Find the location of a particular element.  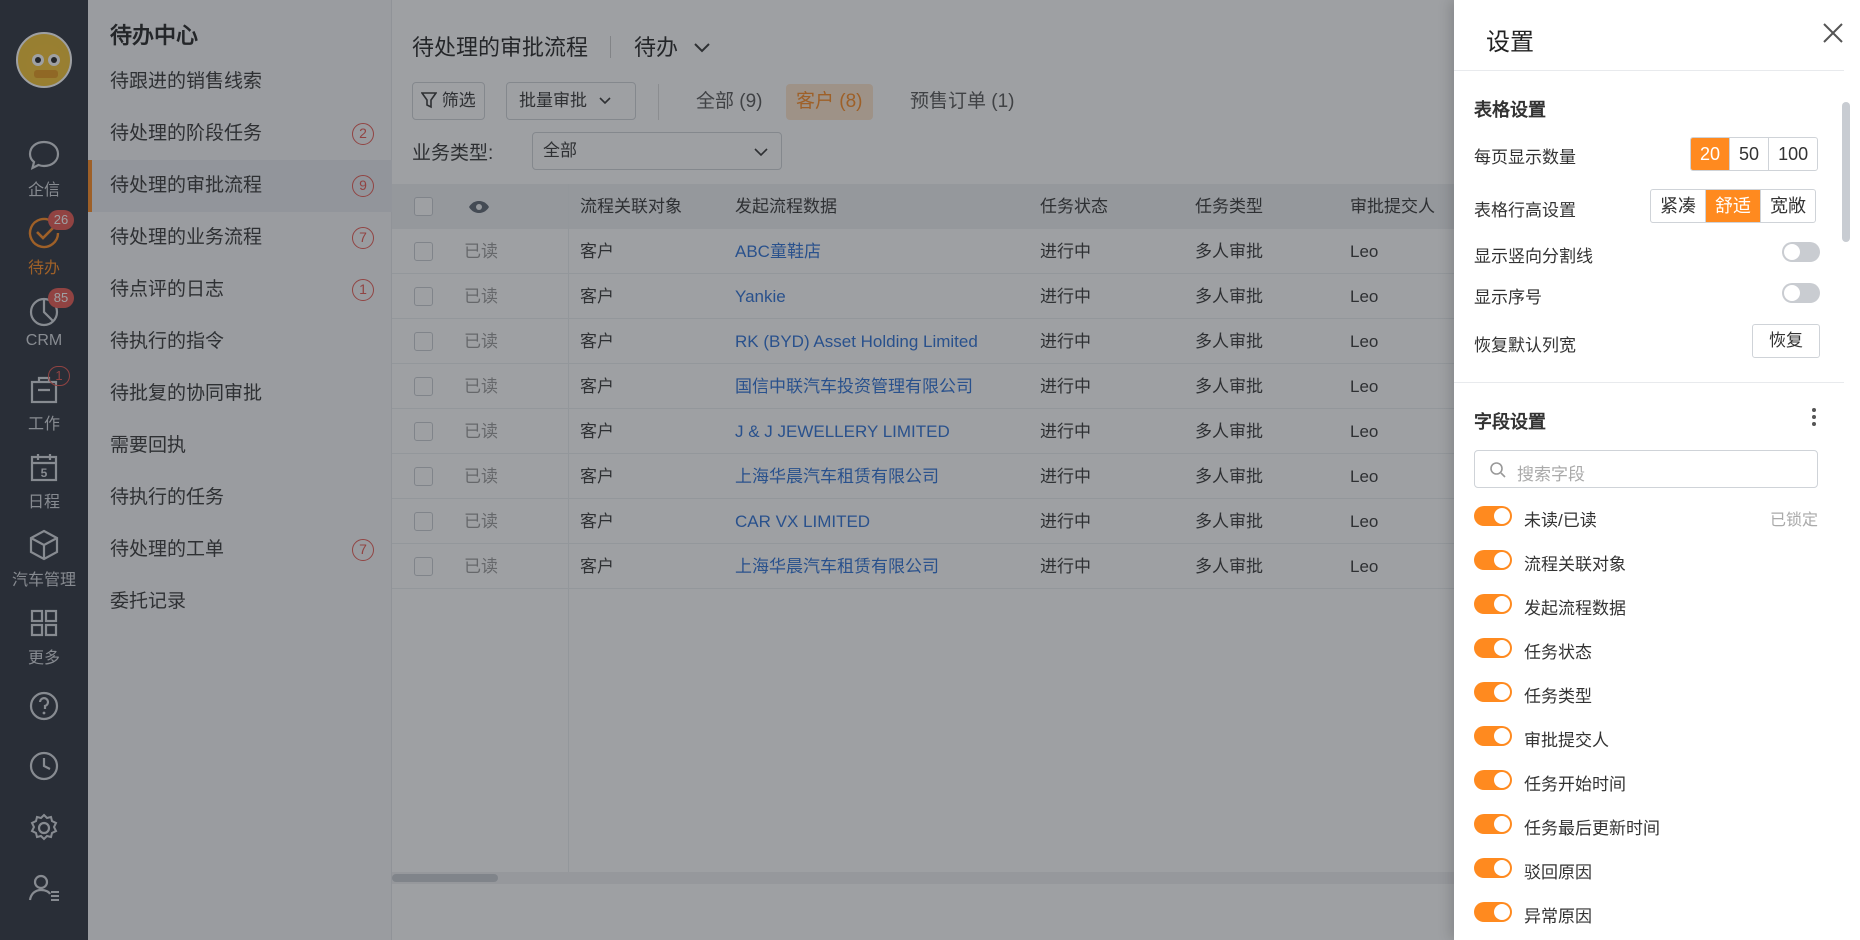

field-search-input: 搜索字段 is located at coordinates (1646, 469).